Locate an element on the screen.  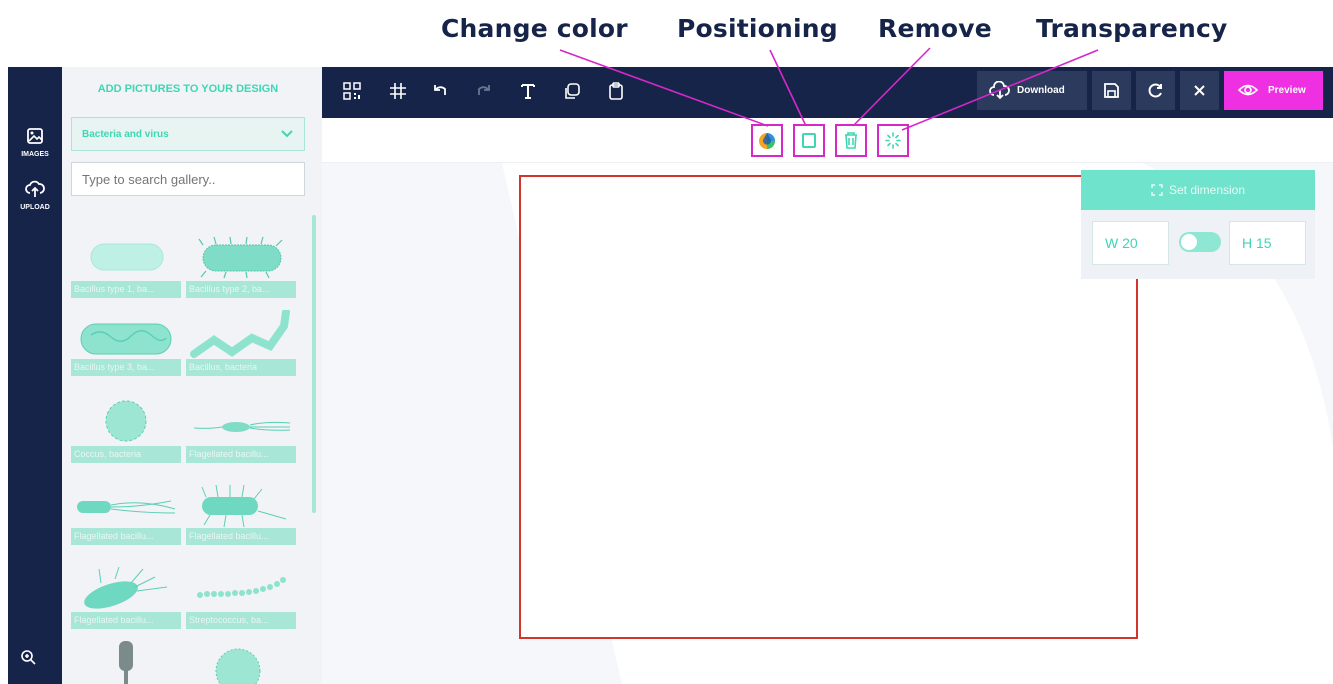
remove-button is located at coordinates (851, 140).